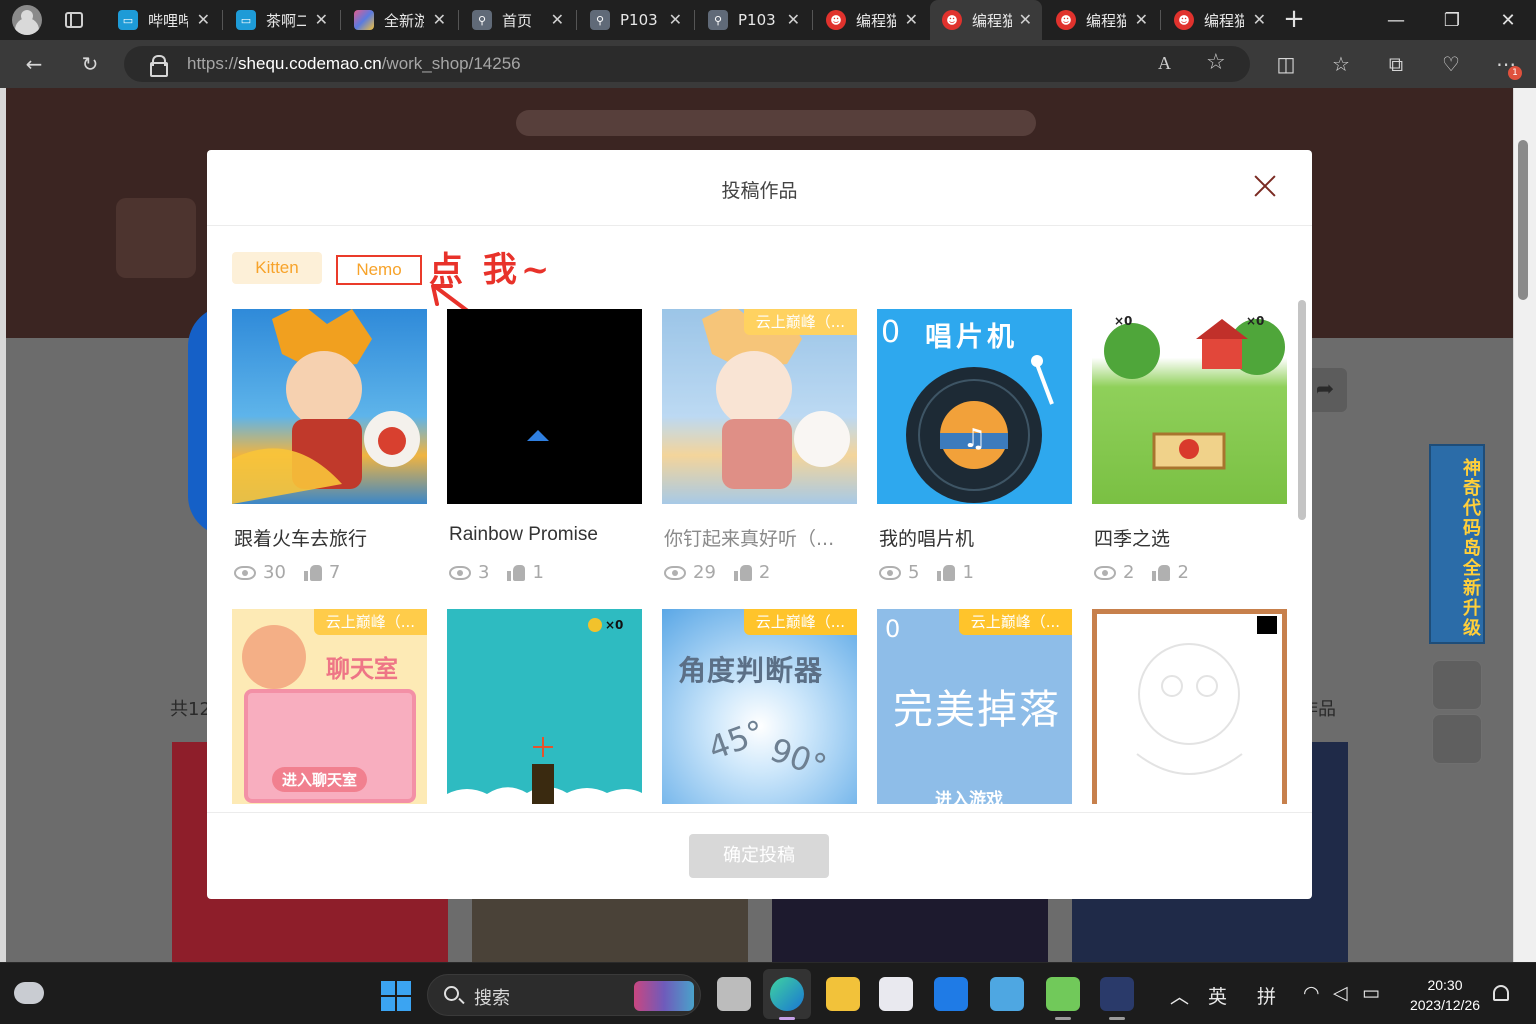 This screenshot has width=1536, height=1024. Describe the element at coordinates (277, 268) in the screenshot. I see `filter-tab-kitten: Kitten` at that location.